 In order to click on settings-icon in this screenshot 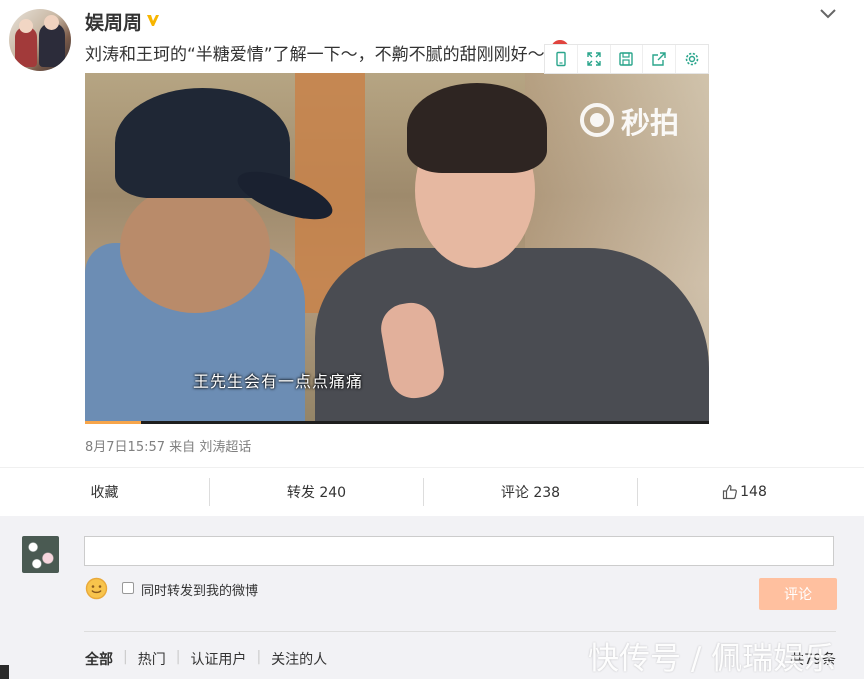, I will do `click(692, 59)`.